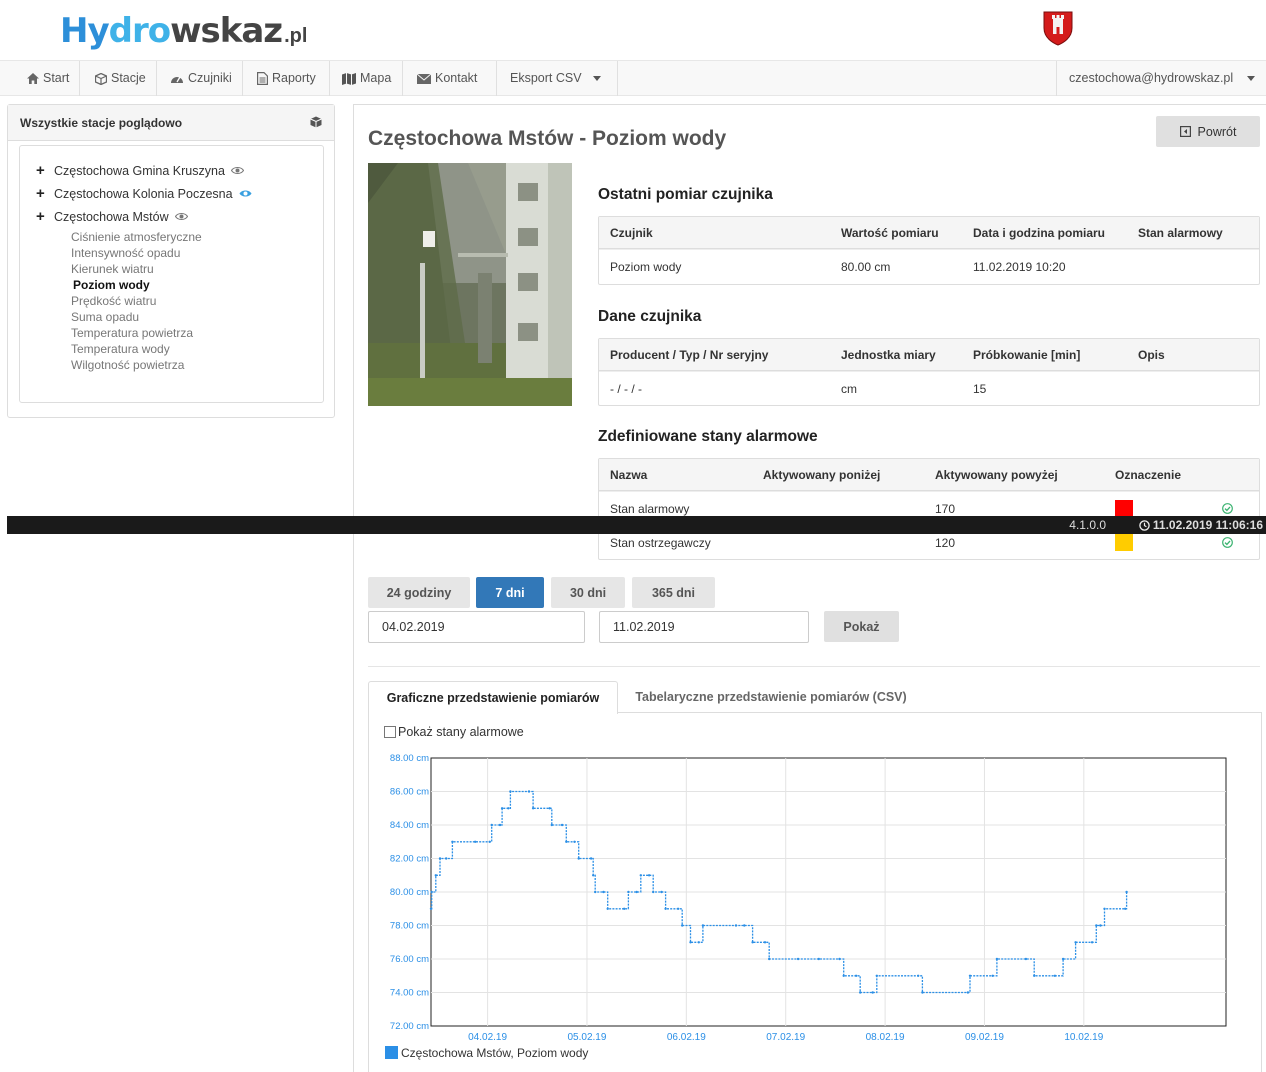 This screenshot has height=1072, width=1266. I want to click on range-24h-button: 24 godziny, so click(419, 592).